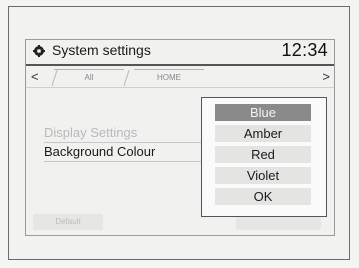  I want to click on option-amber: Amber, so click(263, 133).